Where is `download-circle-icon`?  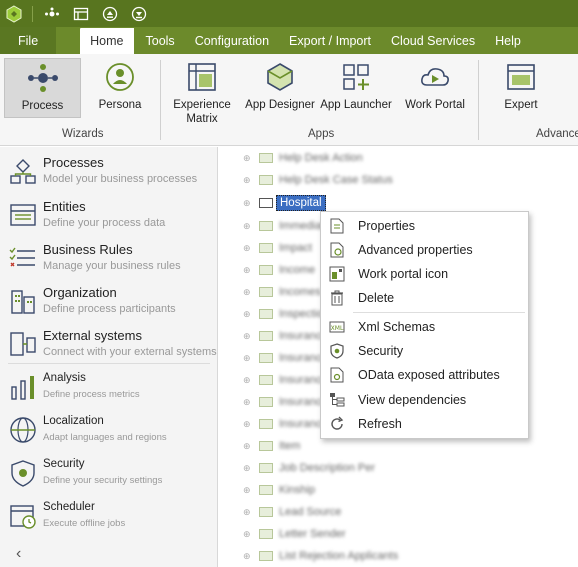
download-circle-icon is located at coordinates (139, 14).